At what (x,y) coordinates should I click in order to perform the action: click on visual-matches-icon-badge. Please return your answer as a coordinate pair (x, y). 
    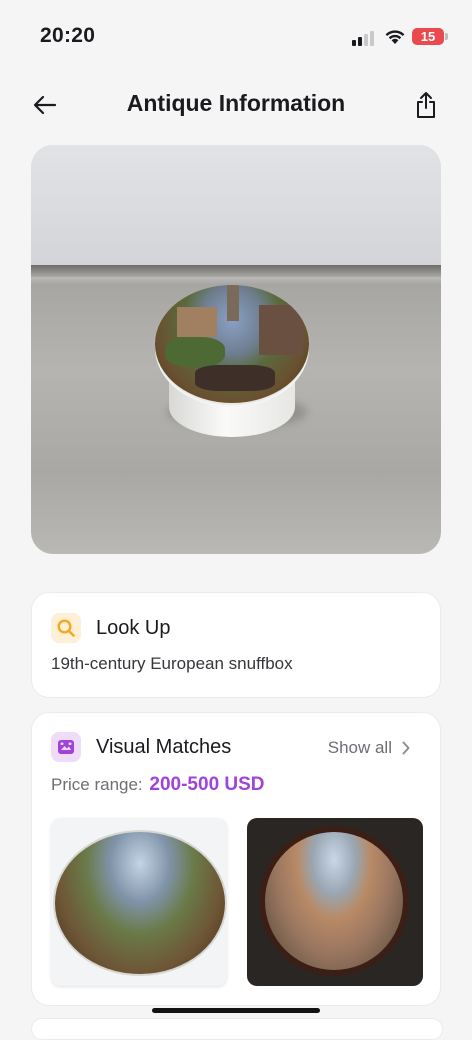
    Looking at the image, I should click on (66, 747).